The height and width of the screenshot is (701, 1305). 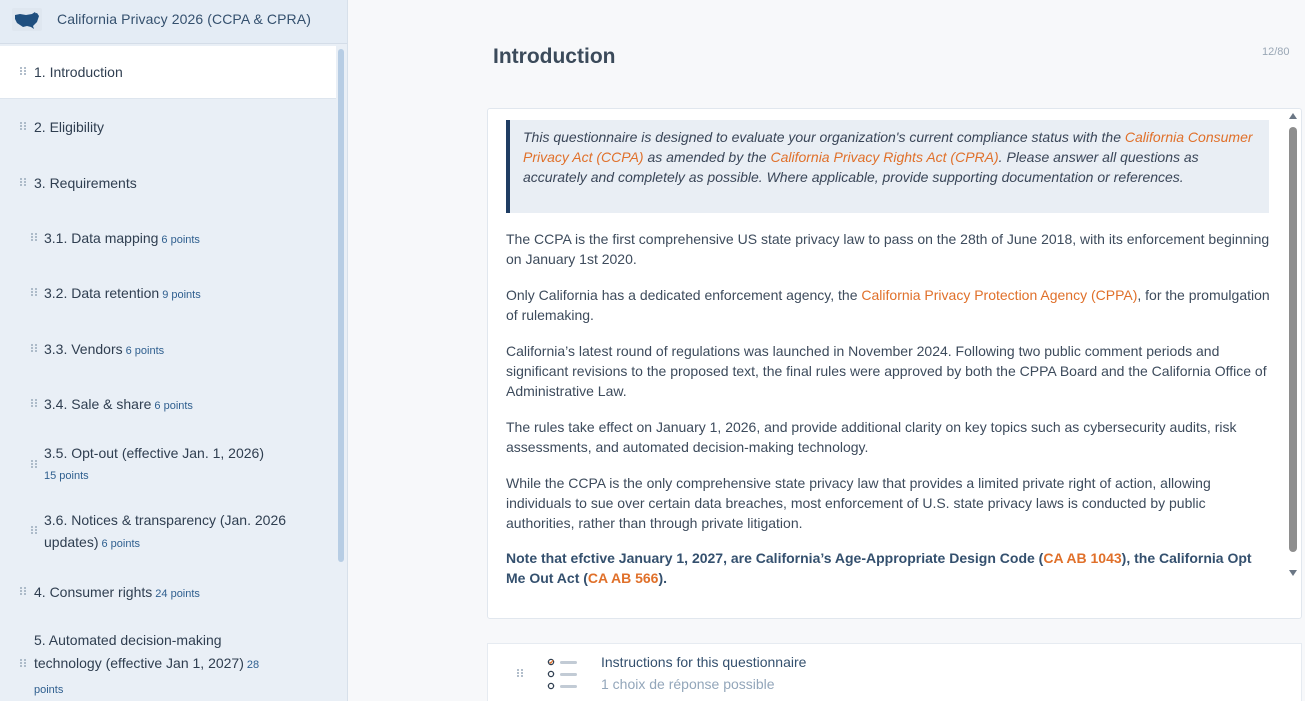 What do you see at coordinates (1082, 558) in the screenshot?
I see `ca-ab-1043-link: CA AB 1043` at bounding box center [1082, 558].